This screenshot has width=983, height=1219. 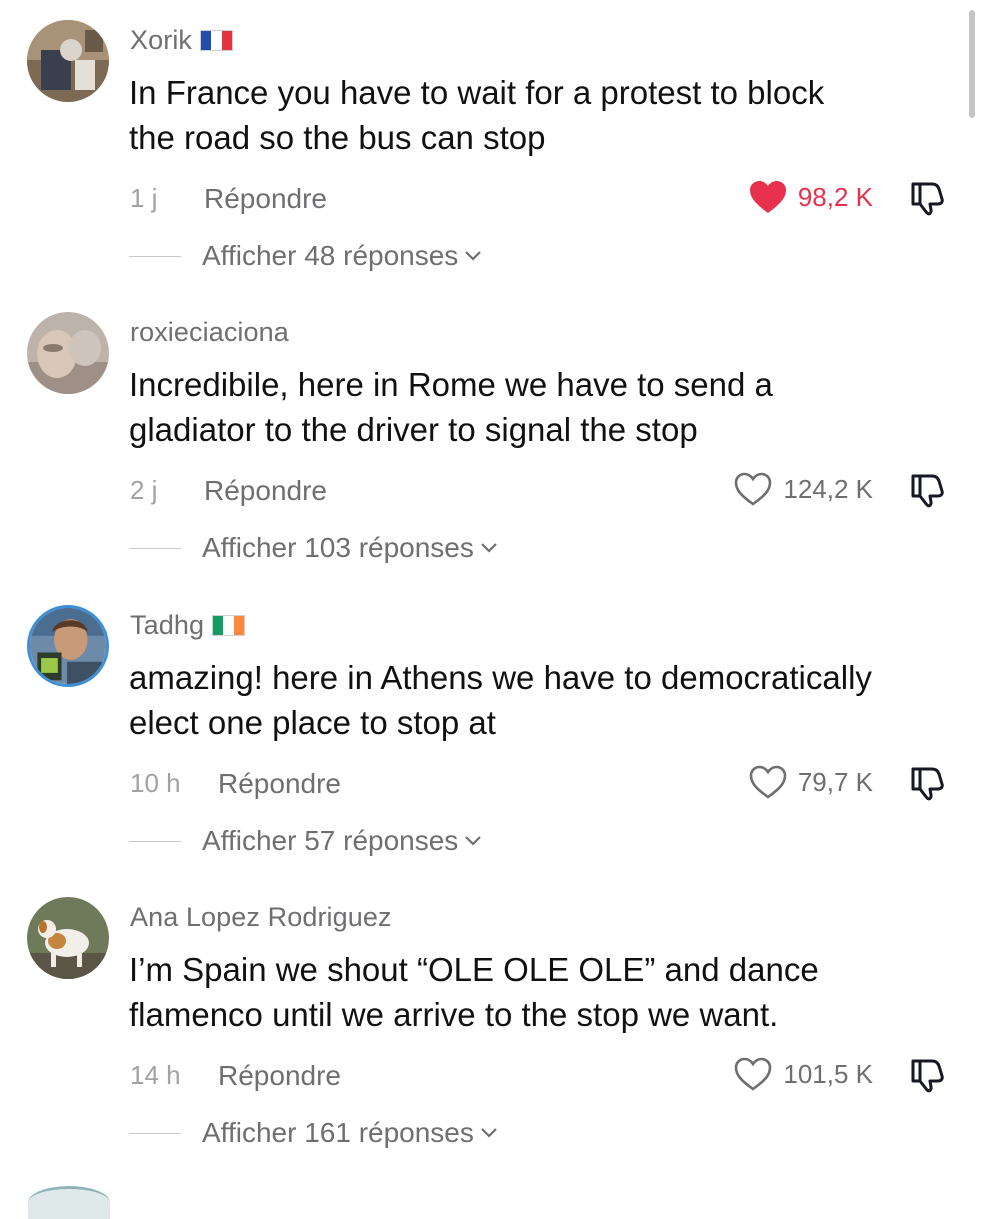 What do you see at coordinates (161, 40) in the screenshot?
I see `username: Xorik` at bounding box center [161, 40].